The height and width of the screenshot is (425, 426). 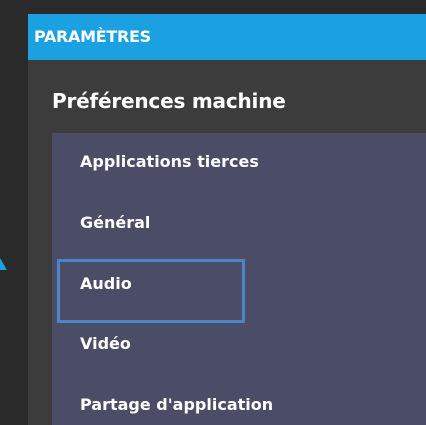 I want to click on section-title: Préférences machine, so click(x=169, y=101).